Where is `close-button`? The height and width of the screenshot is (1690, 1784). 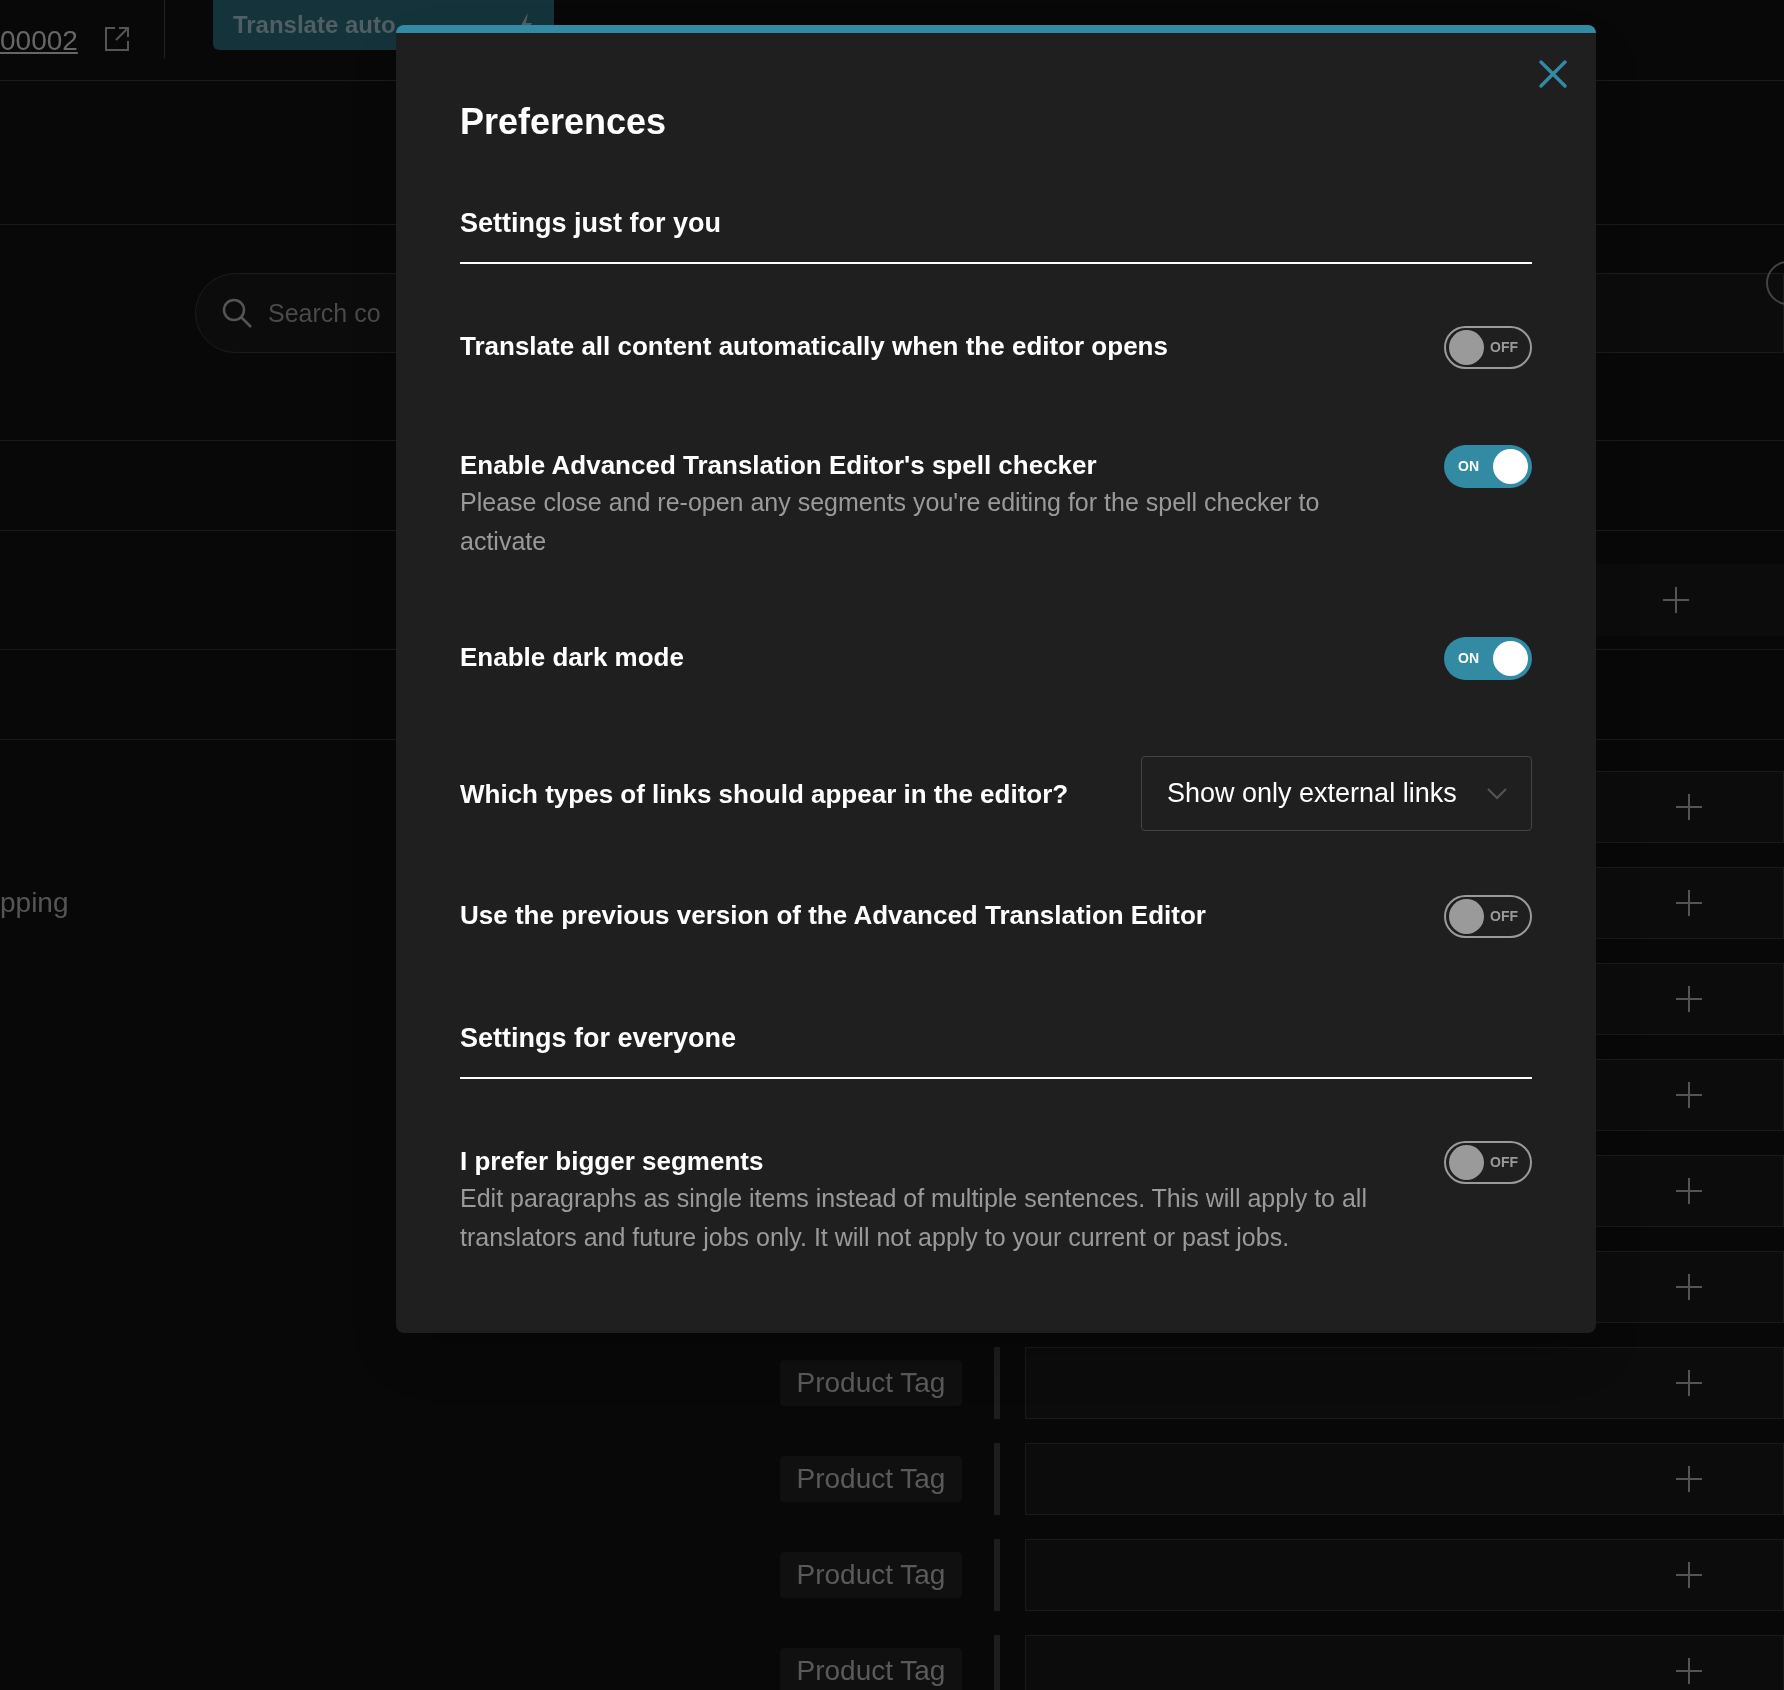
close-button is located at coordinates (1553, 74).